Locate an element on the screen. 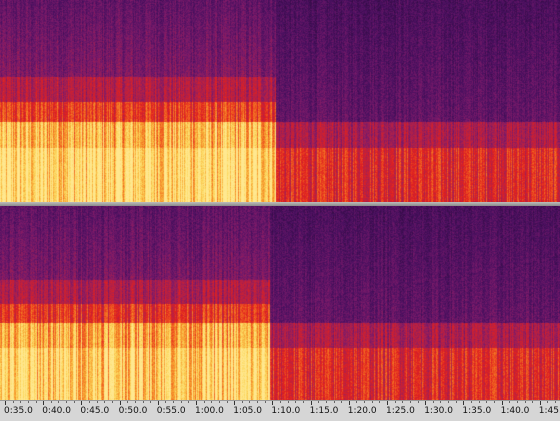  ruler-time-label: 1:10.0 is located at coordinates (286, 411).